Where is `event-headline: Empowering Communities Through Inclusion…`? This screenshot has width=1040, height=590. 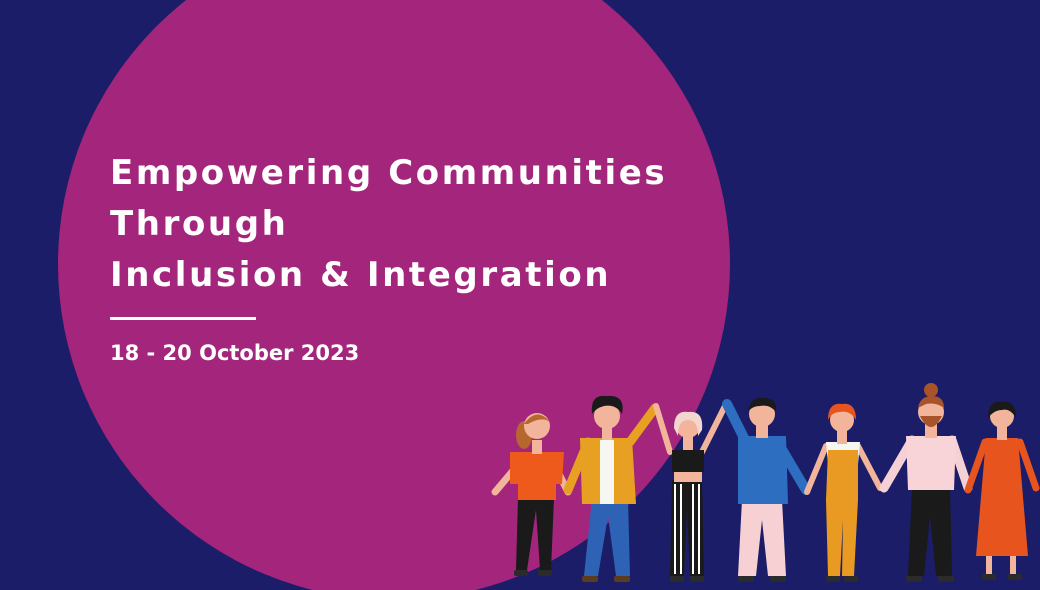
event-headline: Empowering Communities Through Inclusion… is located at coordinates (388, 224).